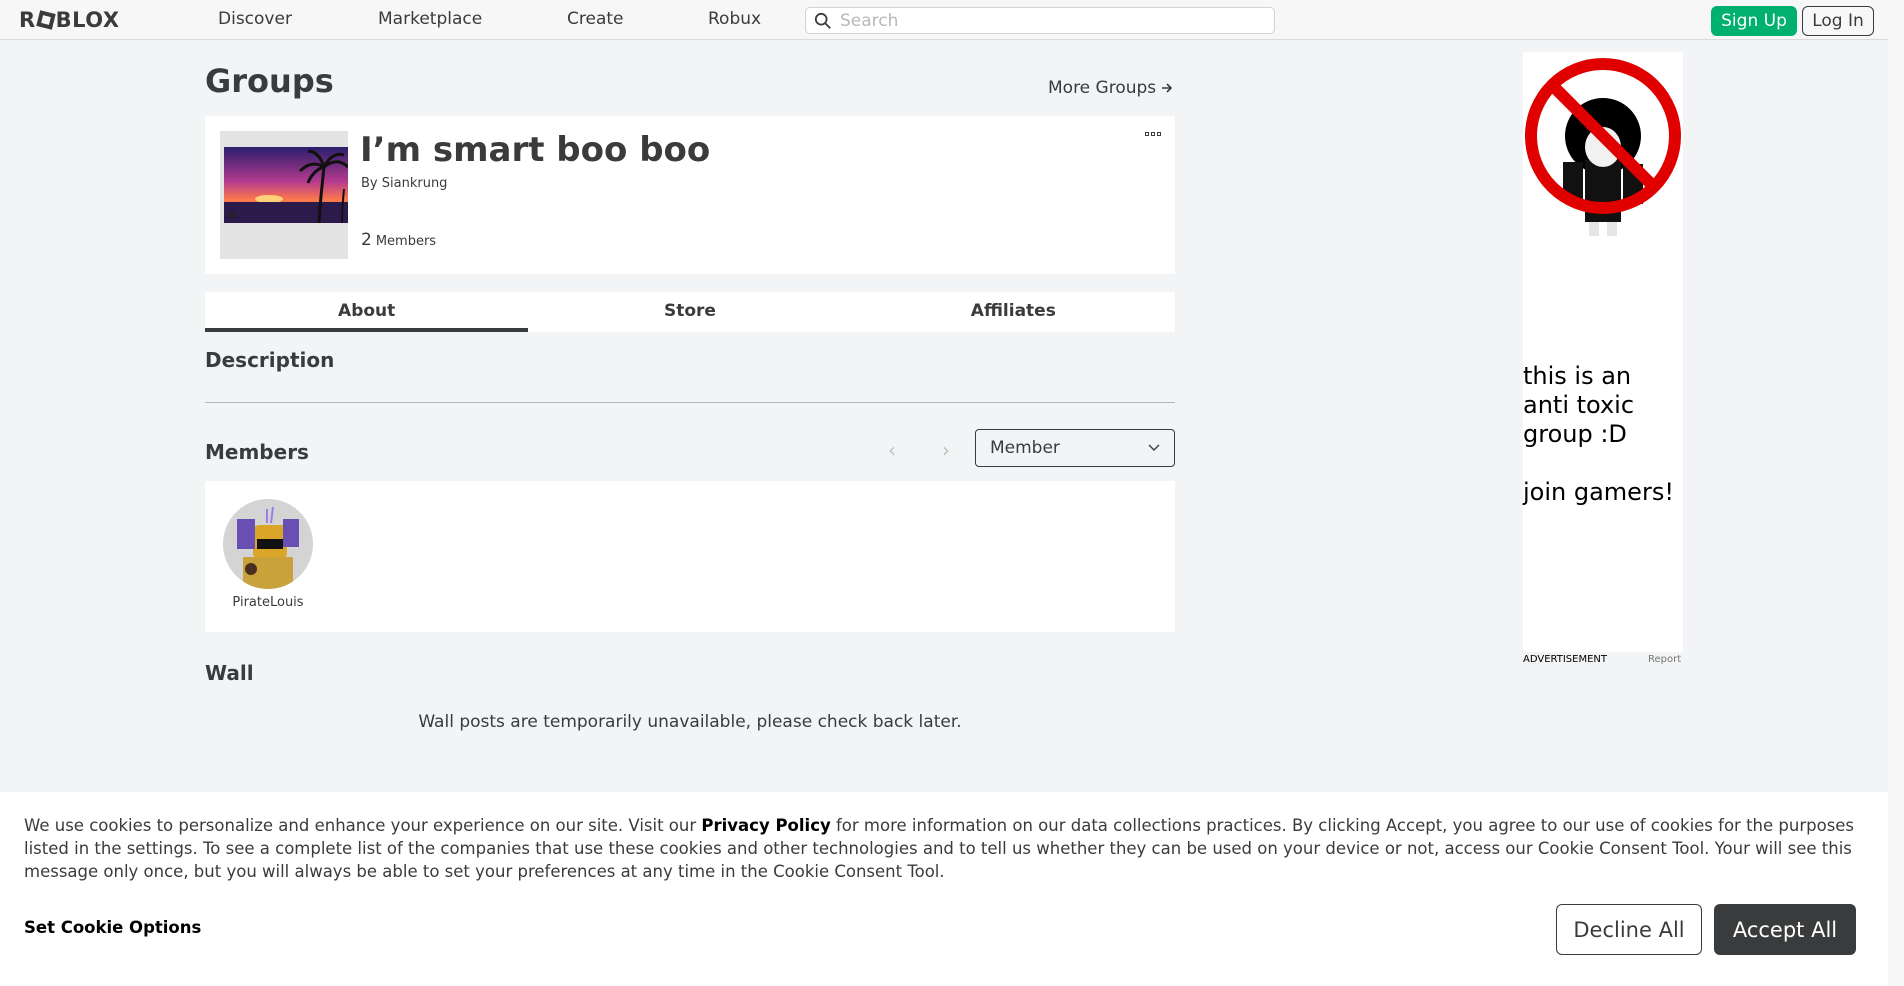 The width and height of the screenshot is (1904, 986). Describe the element at coordinates (45, 20) in the screenshot. I see `logo-o-icon` at that location.